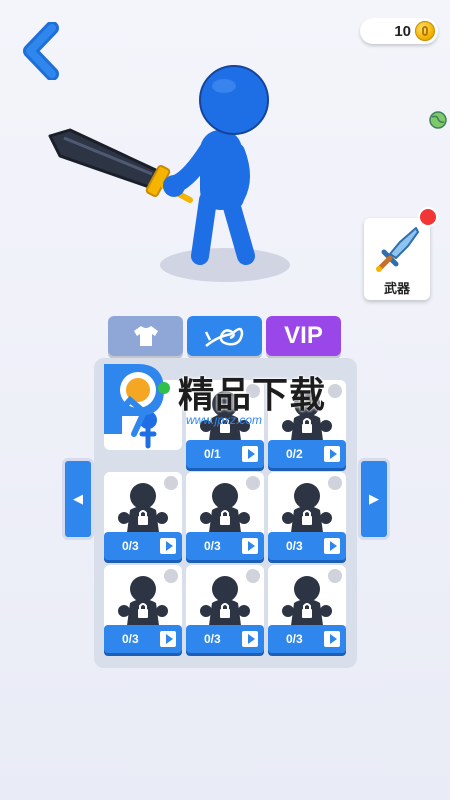  What do you see at coordinates (396, 288) in the screenshot?
I see `weapon-label: 武器` at bounding box center [396, 288].